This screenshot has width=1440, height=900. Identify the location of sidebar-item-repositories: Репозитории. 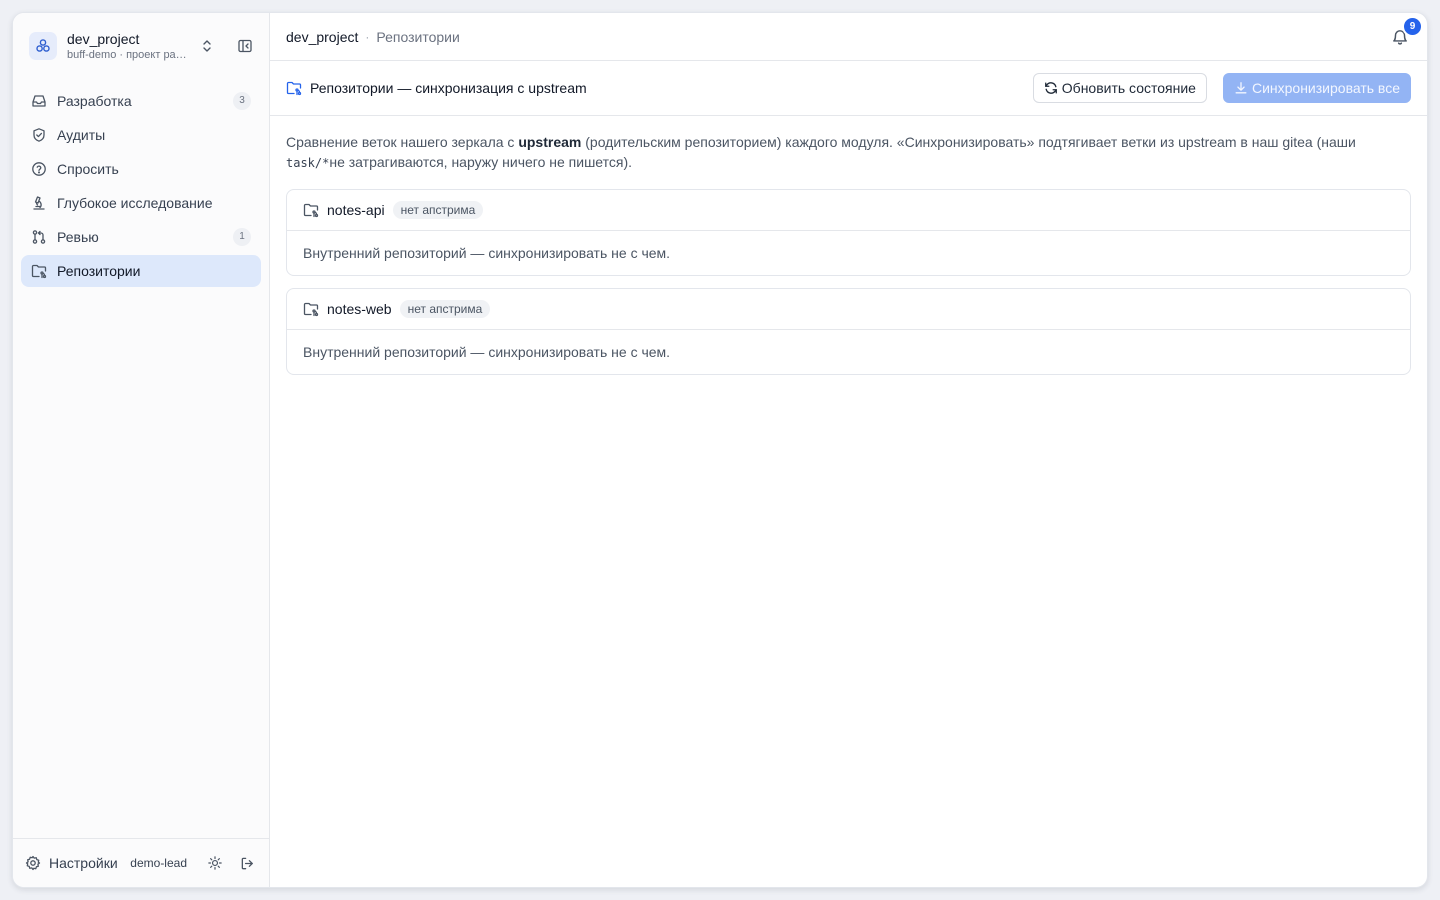
(141, 271).